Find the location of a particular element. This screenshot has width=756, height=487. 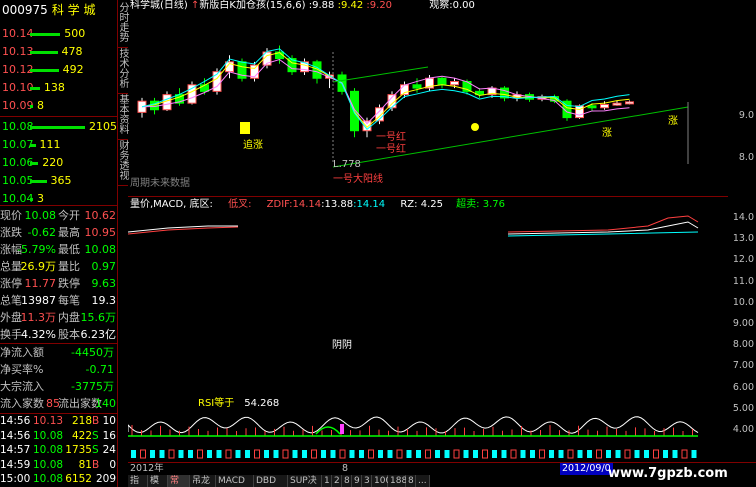

bid-level: 10.06 220 is located at coordinates (59, 163).